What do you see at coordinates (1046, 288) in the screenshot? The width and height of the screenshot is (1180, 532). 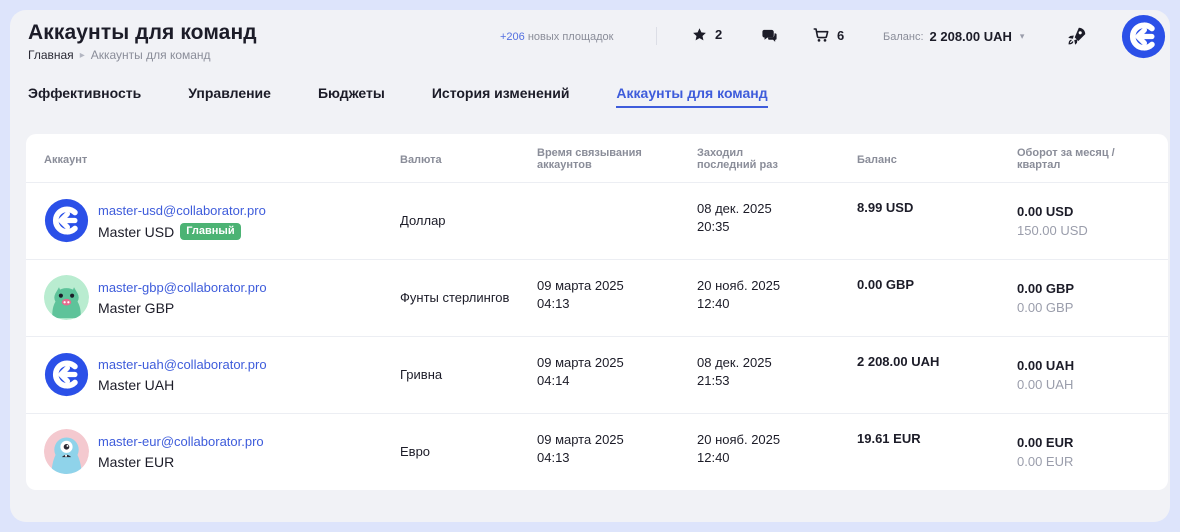 I see `turnover-month: 0.00 GBP` at bounding box center [1046, 288].